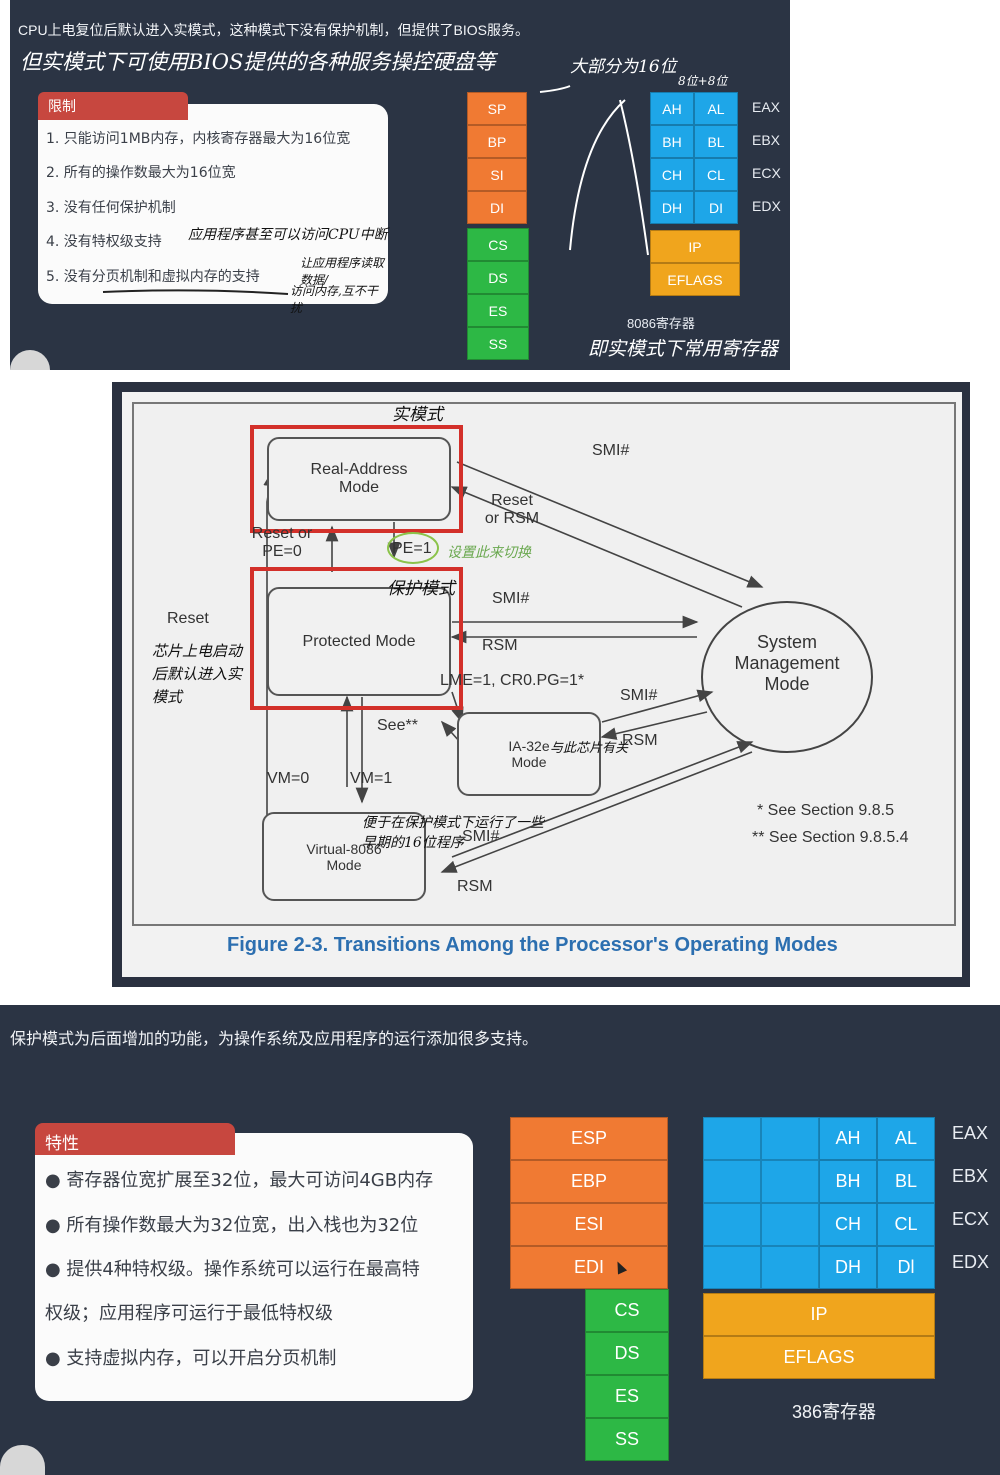 The image size is (1000, 1475). I want to click on register-ah-386: AH, so click(848, 1138).